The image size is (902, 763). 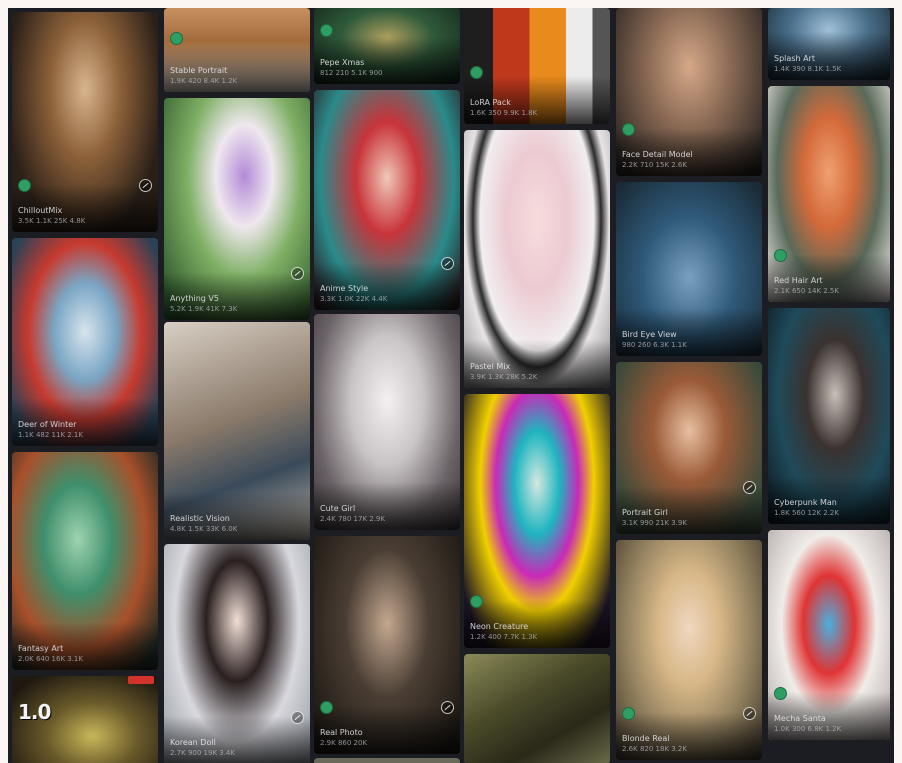 I want to click on model-stats: 4.8K 1.5K 33K 6.0K, so click(x=204, y=529).